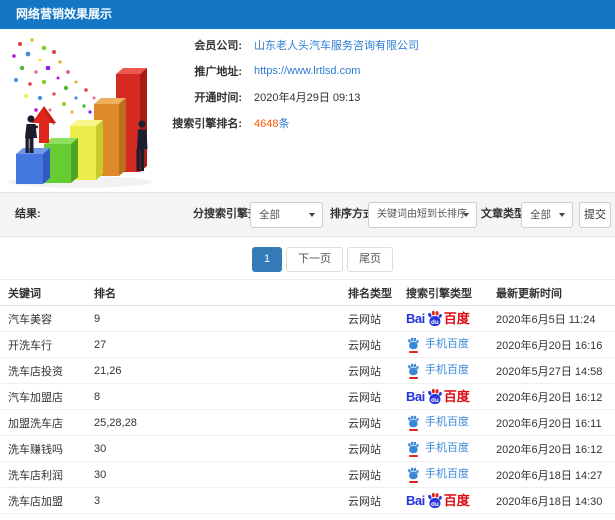 Image resolution: width=615 pixels, height=520 pixels. What do you see at coordinates (552, 344) in the screenshot?
I see `updated-time-cell: 2020年6月20日 16:16` at bounding box center [552, 344].